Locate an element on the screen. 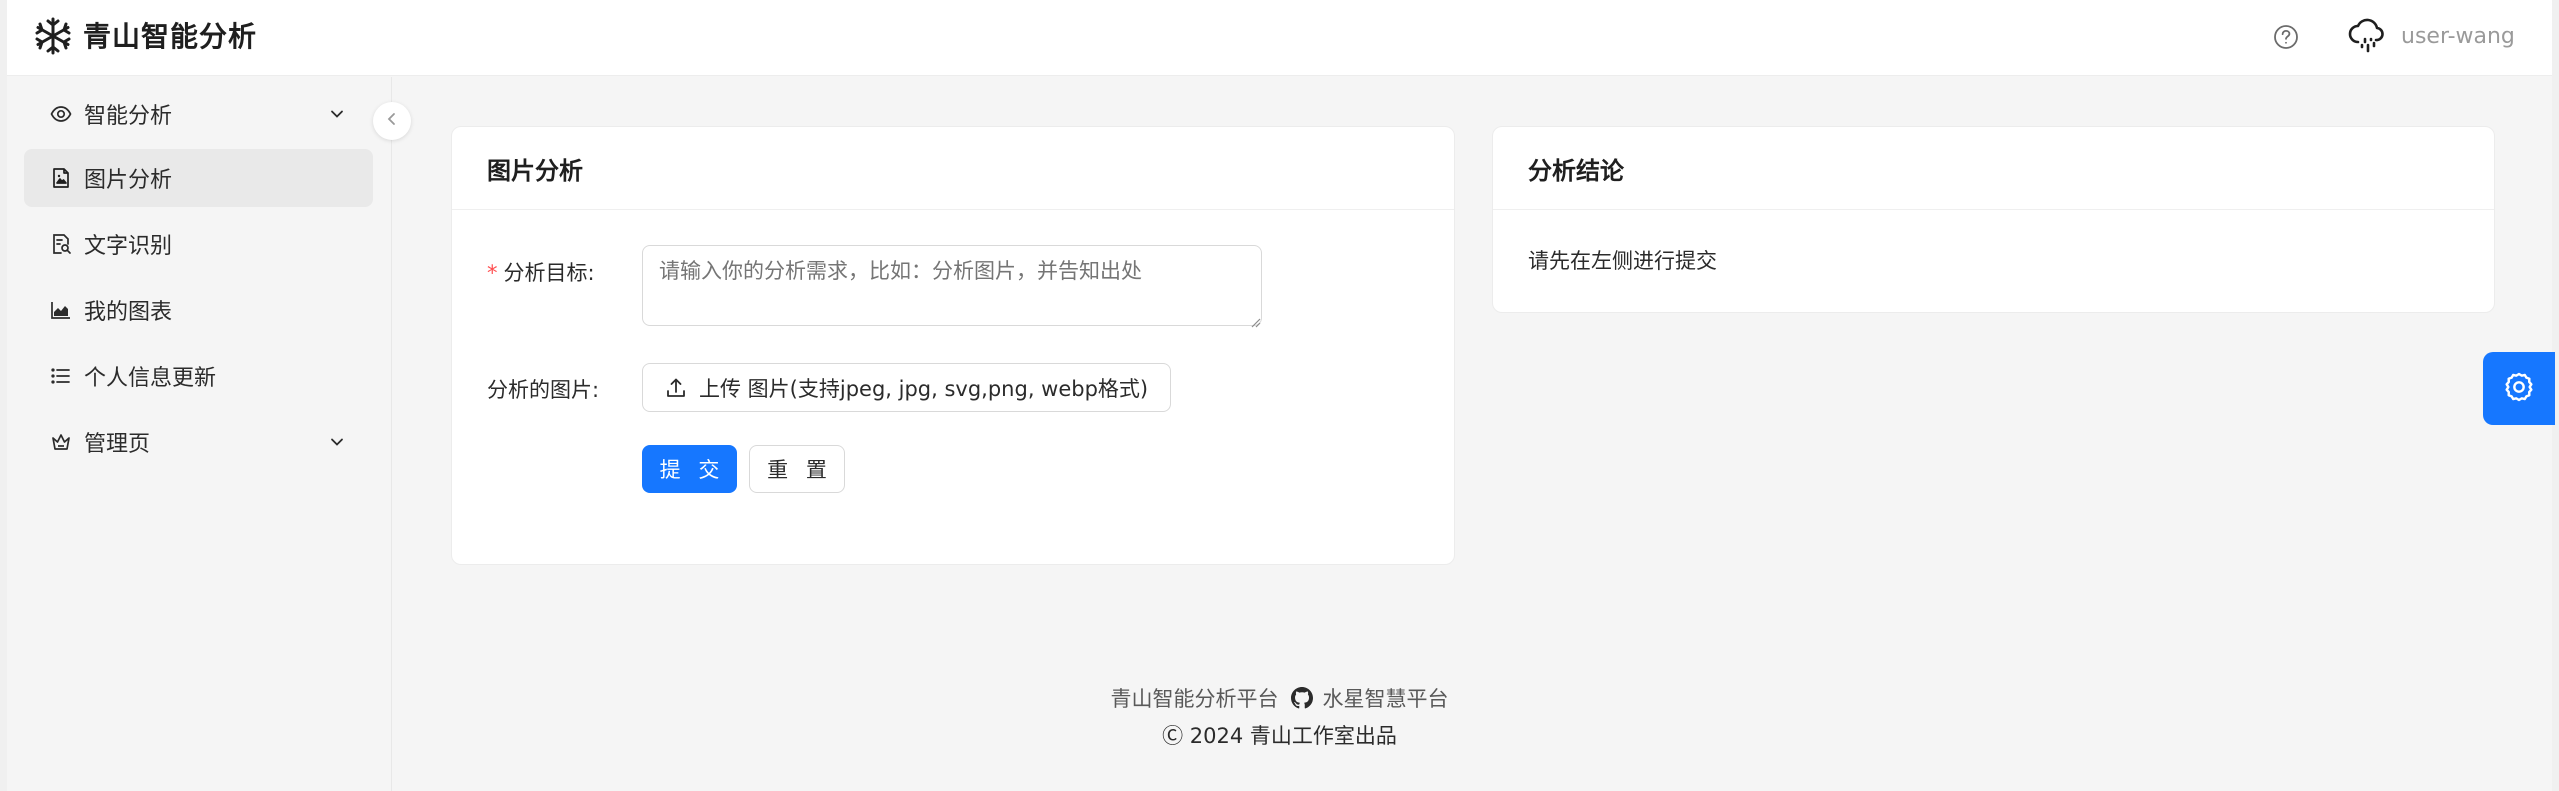 This screenshot has width=2559, height=791. sidebar-item-text-recognition: 文字识别 is located at coordinates (198, 244).